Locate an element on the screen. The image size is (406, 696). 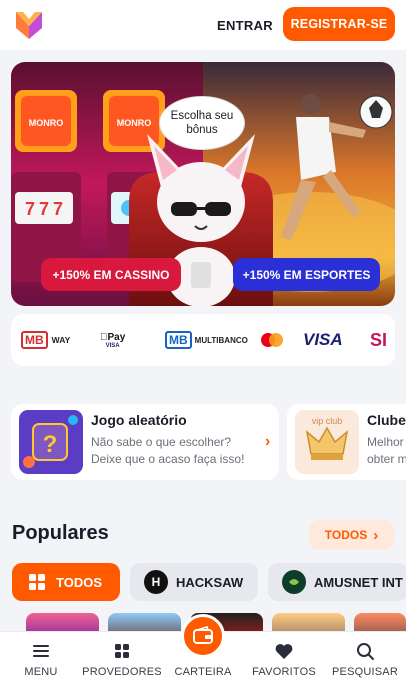
section-title: Populares is located at coordinates (60, 533).